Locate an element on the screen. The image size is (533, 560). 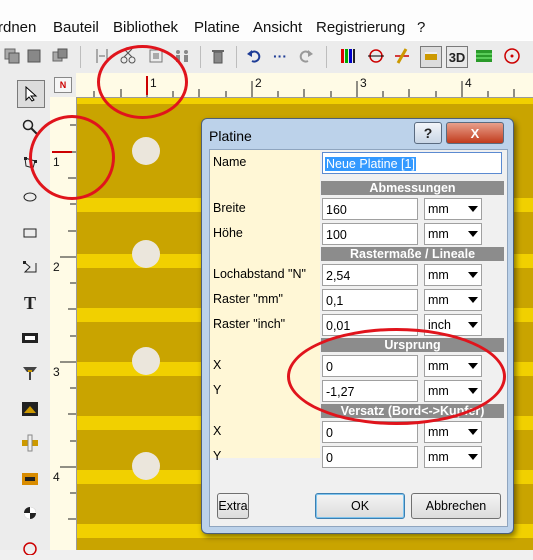
dots-icon: ··· is located at coordinates (280, 56).